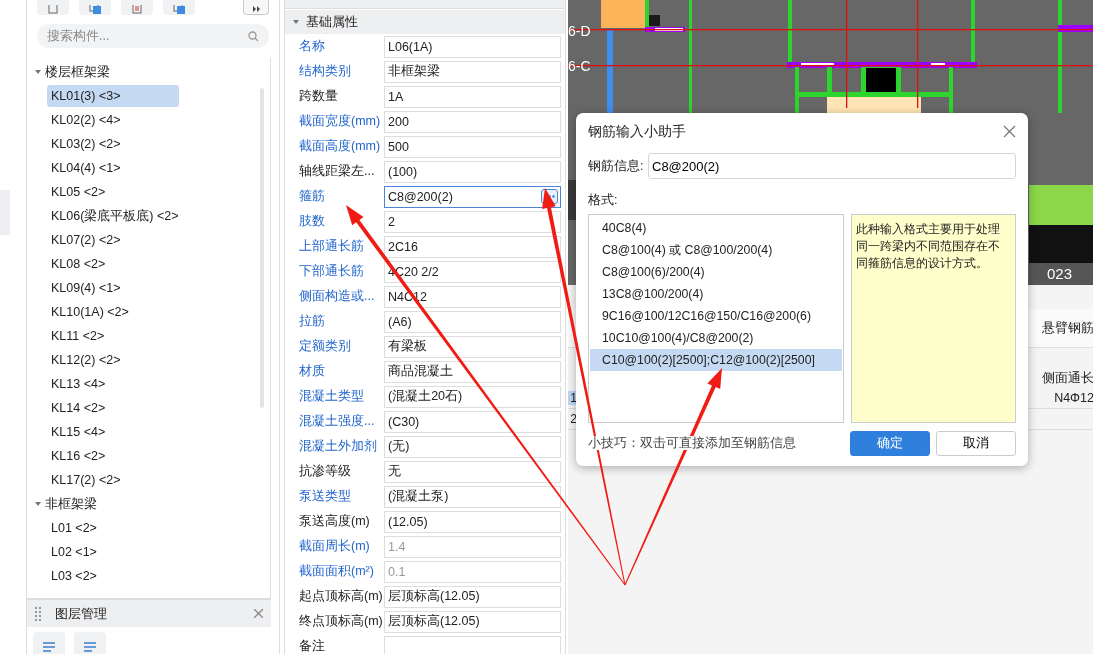 This screenshot has width=1093, height=654. I want to click on cancel-button: 取消, so click(976, 443).